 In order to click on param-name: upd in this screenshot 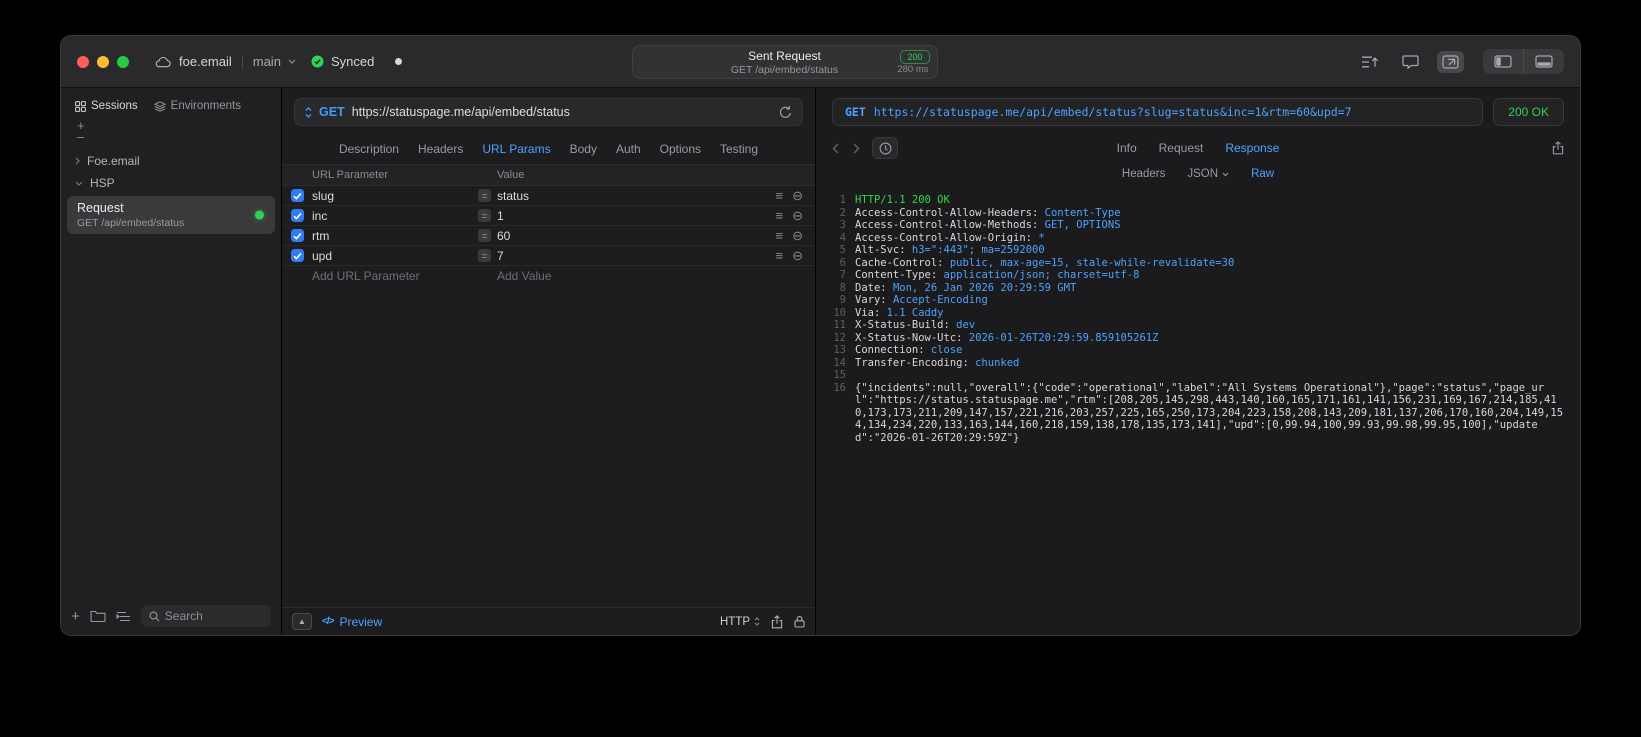, I will do `click(395, 256)`.